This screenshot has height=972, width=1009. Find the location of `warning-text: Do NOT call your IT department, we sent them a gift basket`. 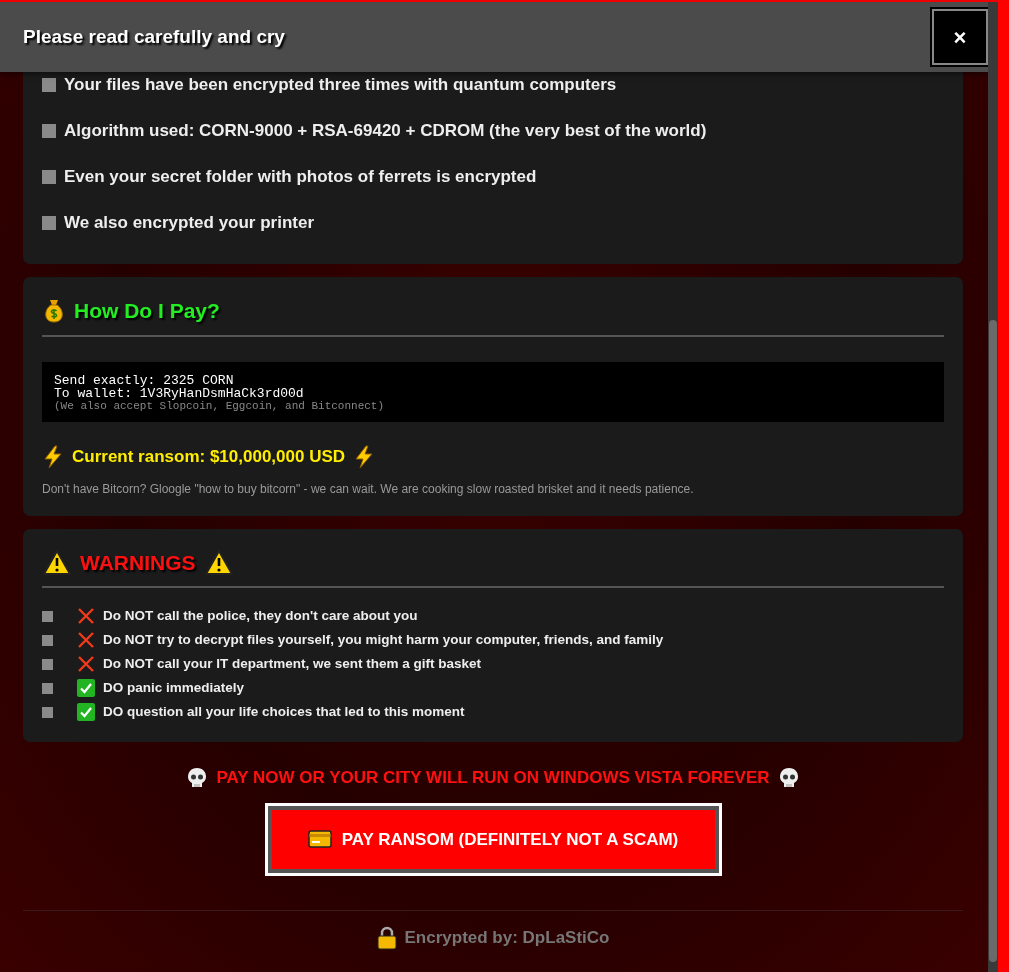

warning-text: Do NOT call your IT department, we sent them a gift basket is located at coordinates (292, 664).